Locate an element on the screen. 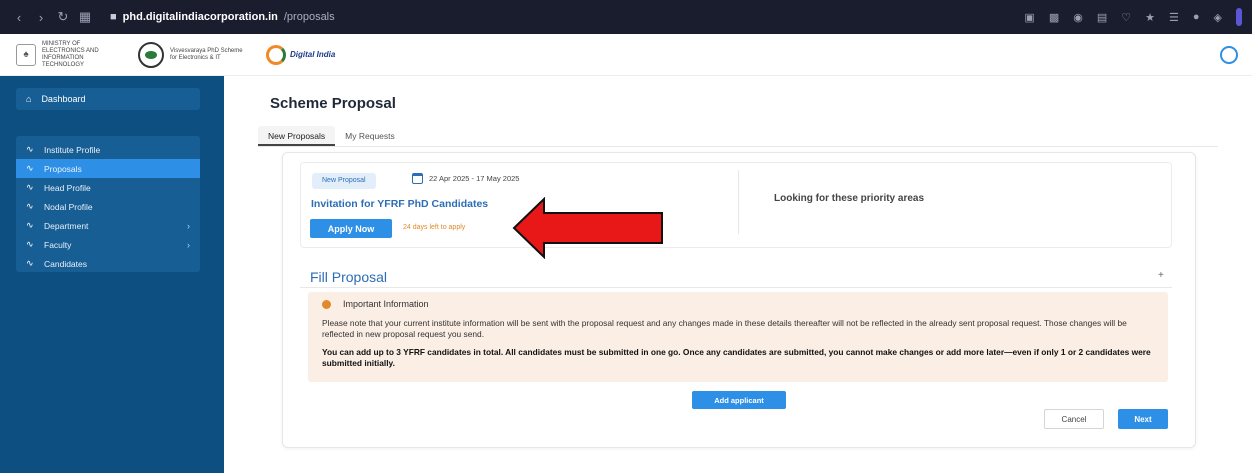 The height and width of the screenshot is (473, 1252). reload-icon: ↻ is located at coordinates (63, 17).